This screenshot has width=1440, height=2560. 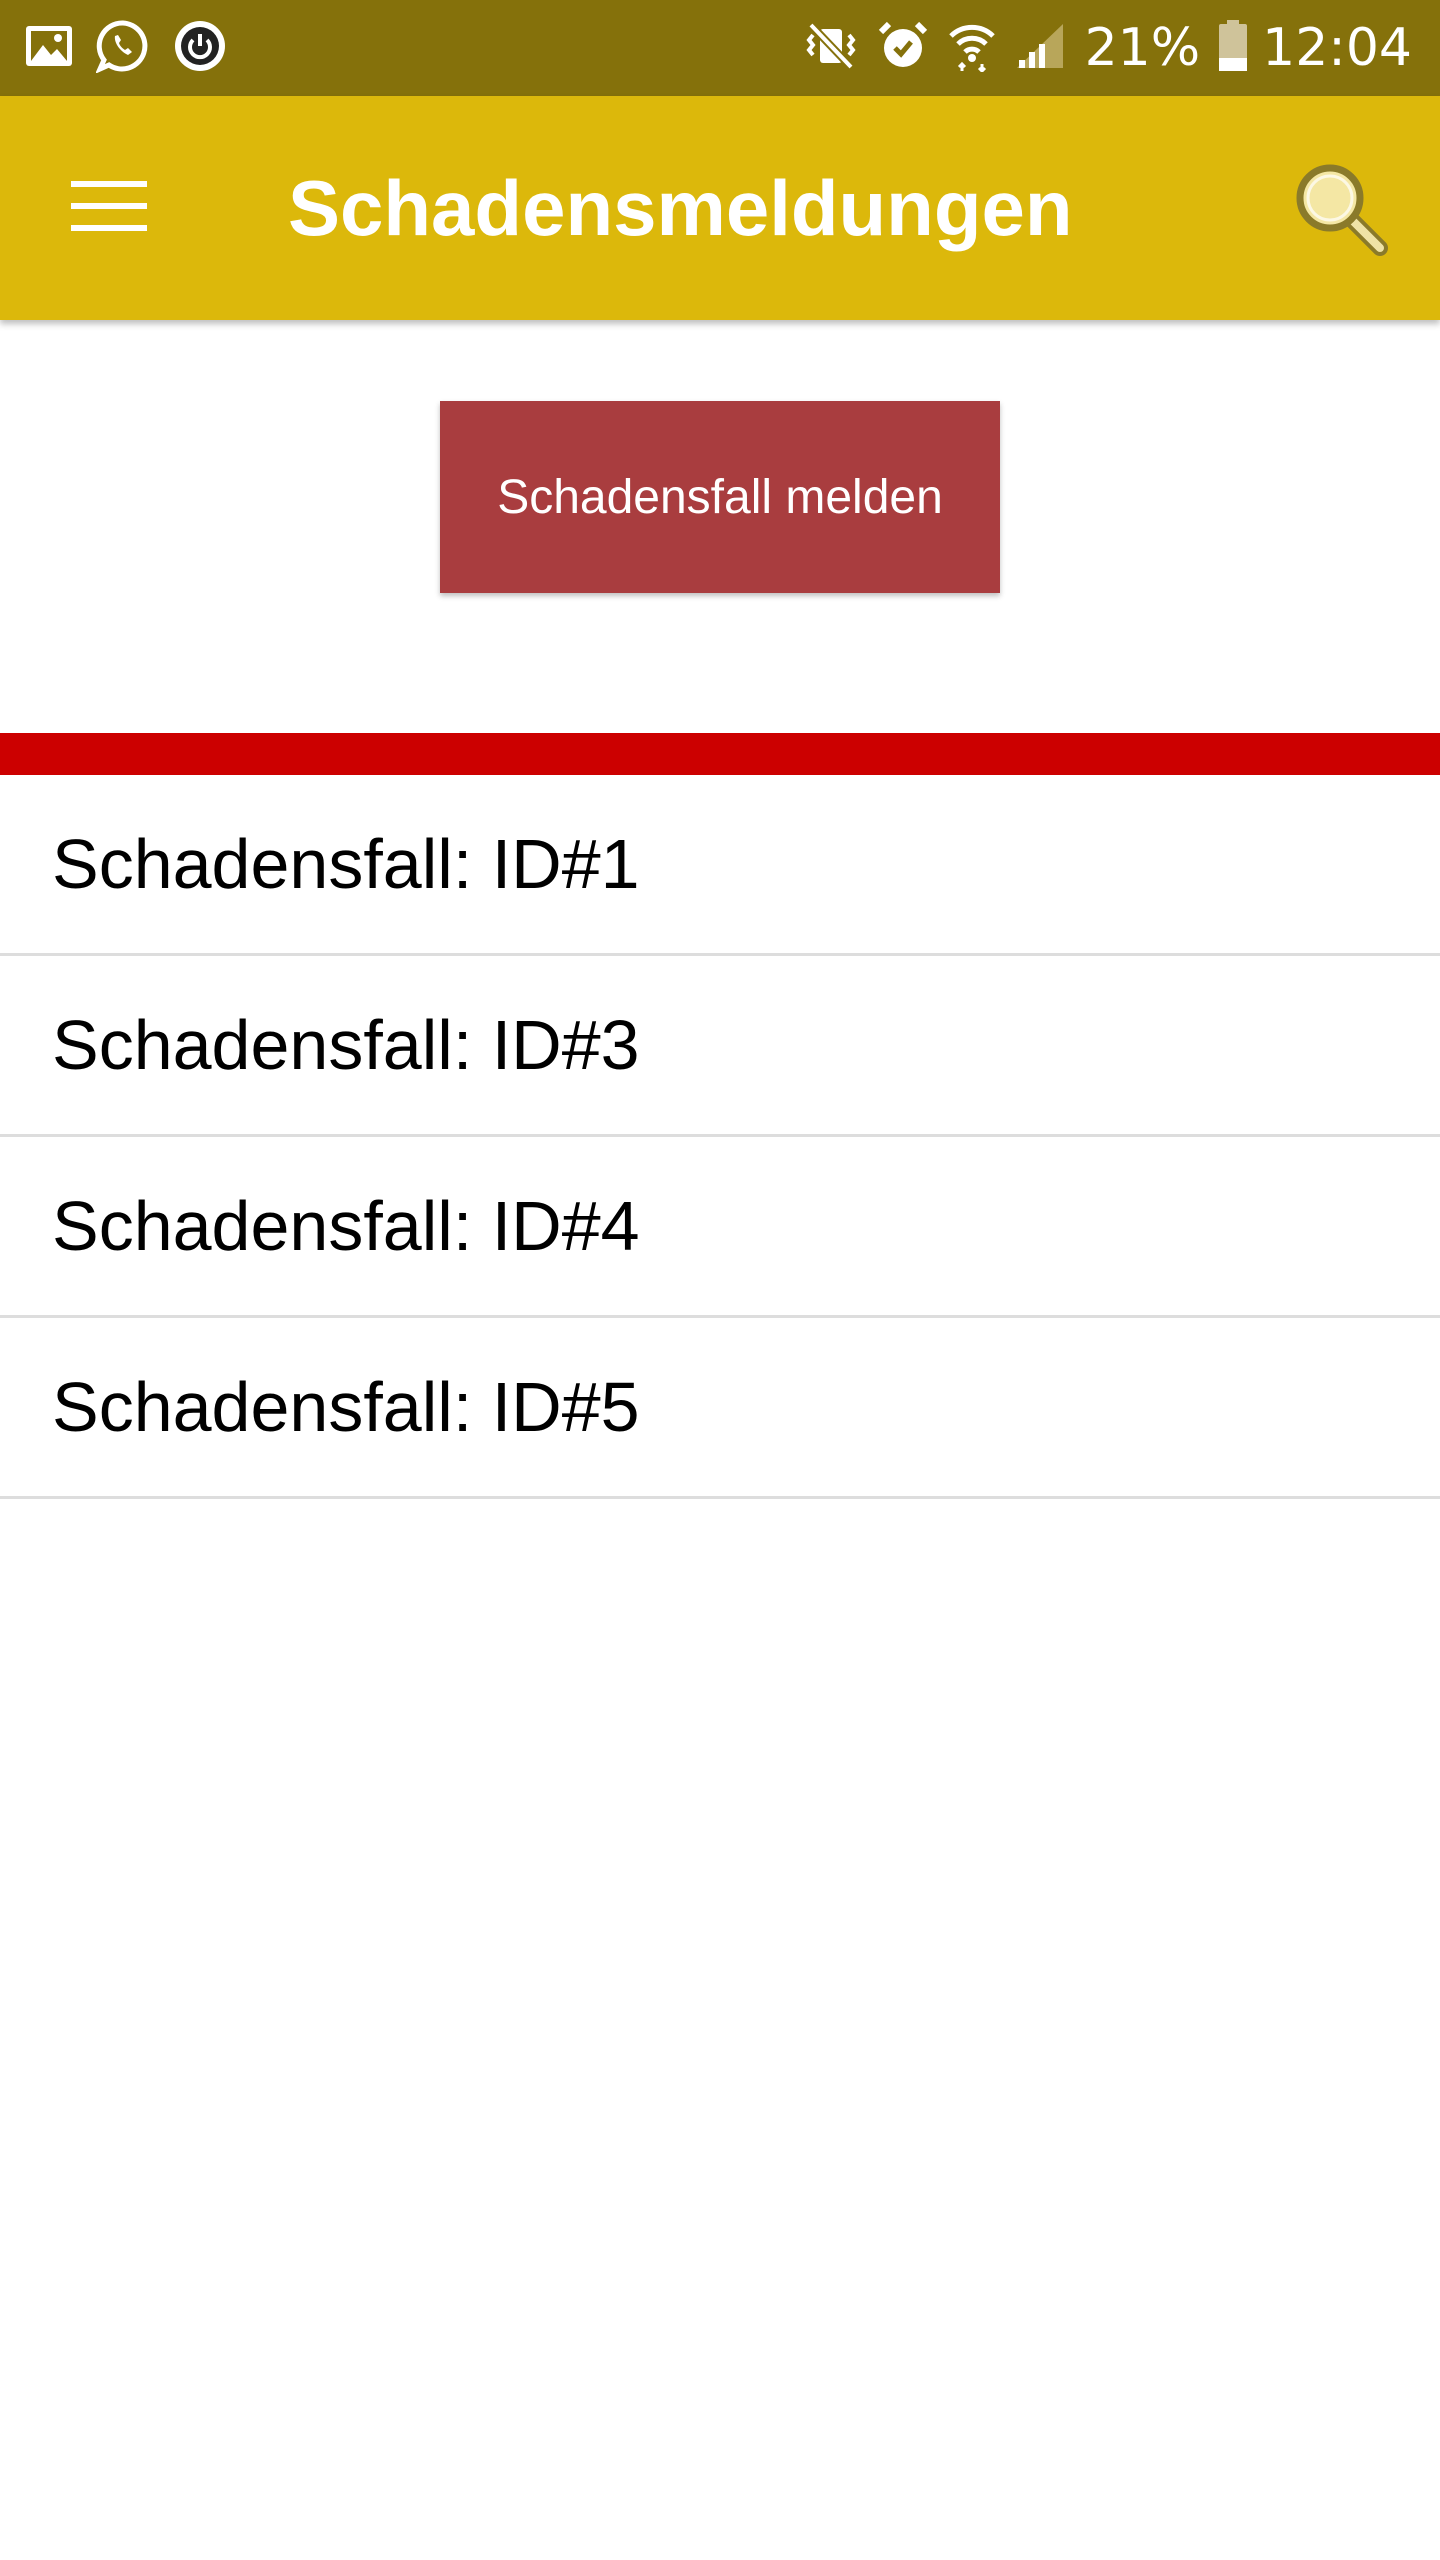 What do you see at coordinates (1233, 48) in the screenshot?
I see `battery-icon` at bounding box center [1233, 48].